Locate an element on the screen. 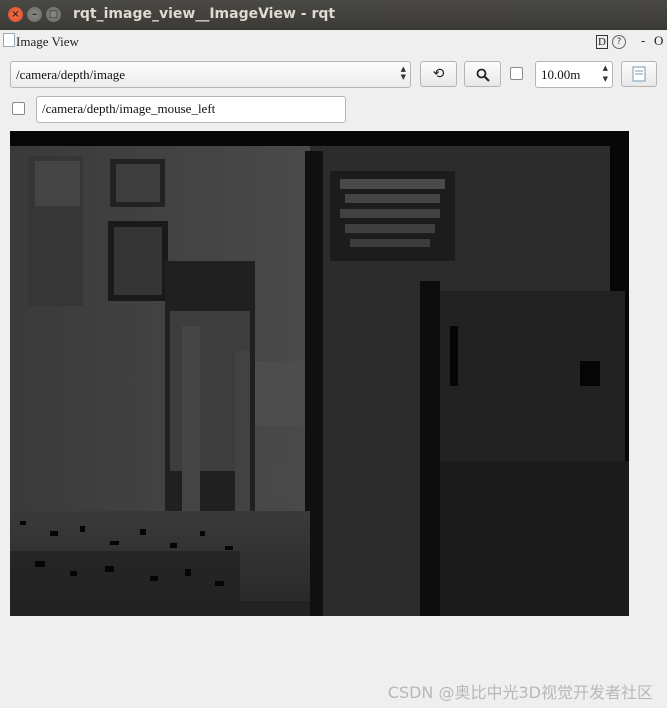  minimize-plugin-icon: - is located at coordinates (643, 41).